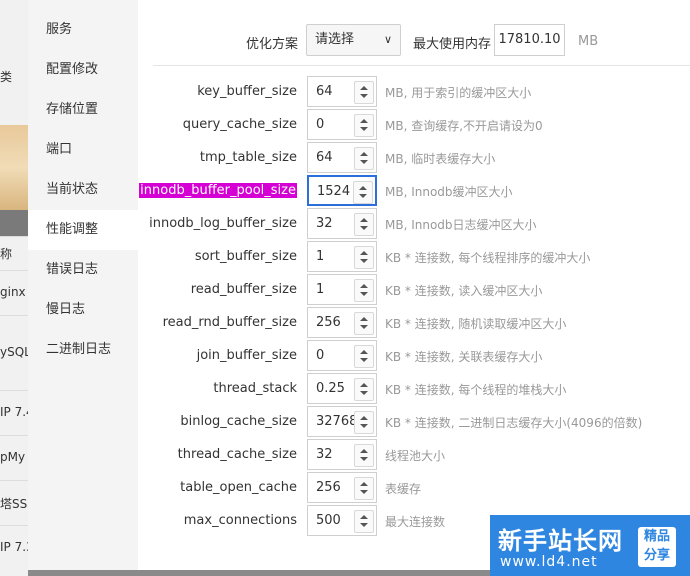 The image size is (690, 576). Describe the element at coordinates (246, 355) in the screenshot. I see `param-label: join_buffer_size` at that location.